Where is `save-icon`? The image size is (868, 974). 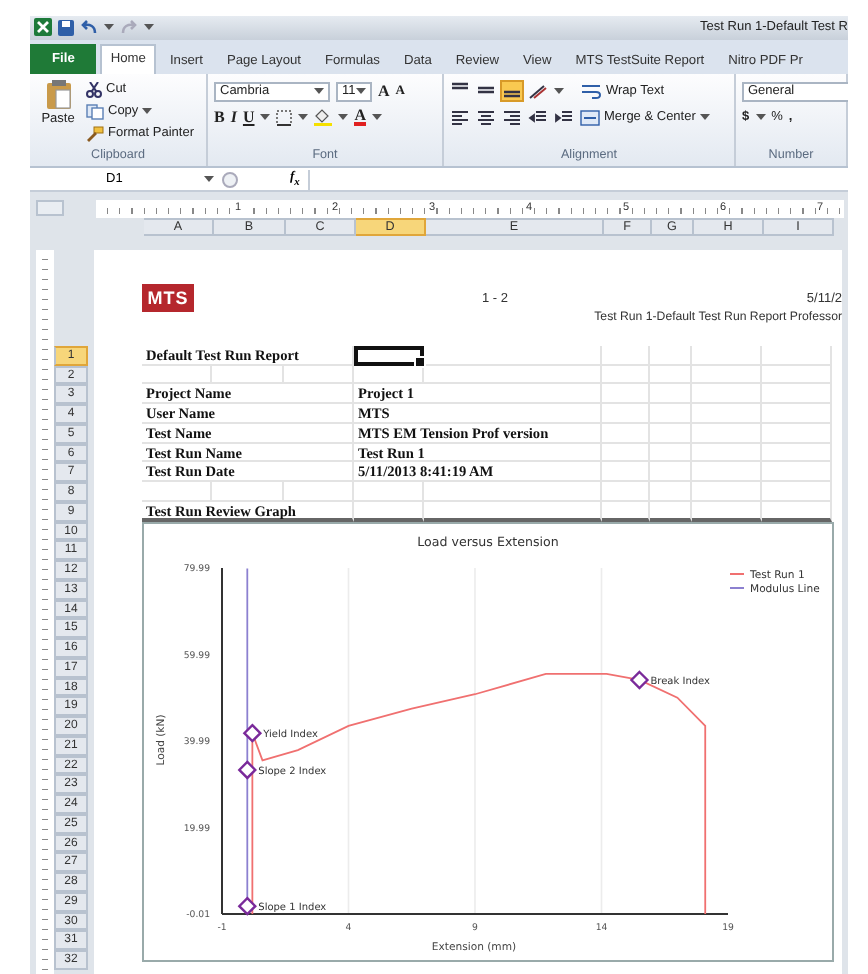 save-icon is located at coordinates (66, 27).